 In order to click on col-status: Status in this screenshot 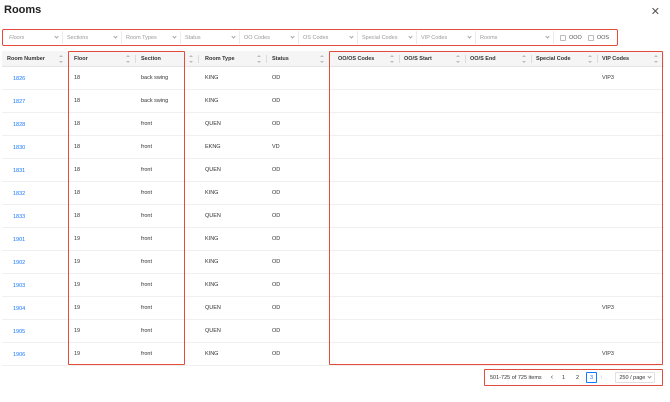, I will do `click(298, 59)`.